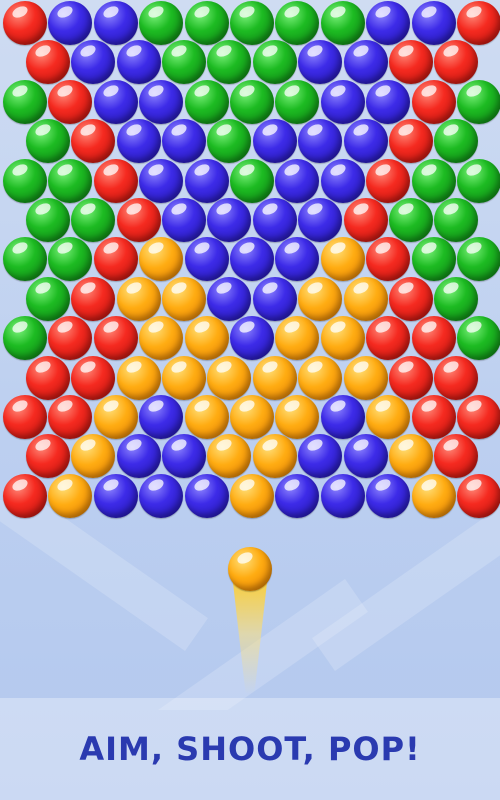 Image resolution: width=500 pixels, height=800 pixels. What do you see at coordinates (250, 569) in the screenshot?
I see `shooter-bubble` at bounding box center [250, 569].